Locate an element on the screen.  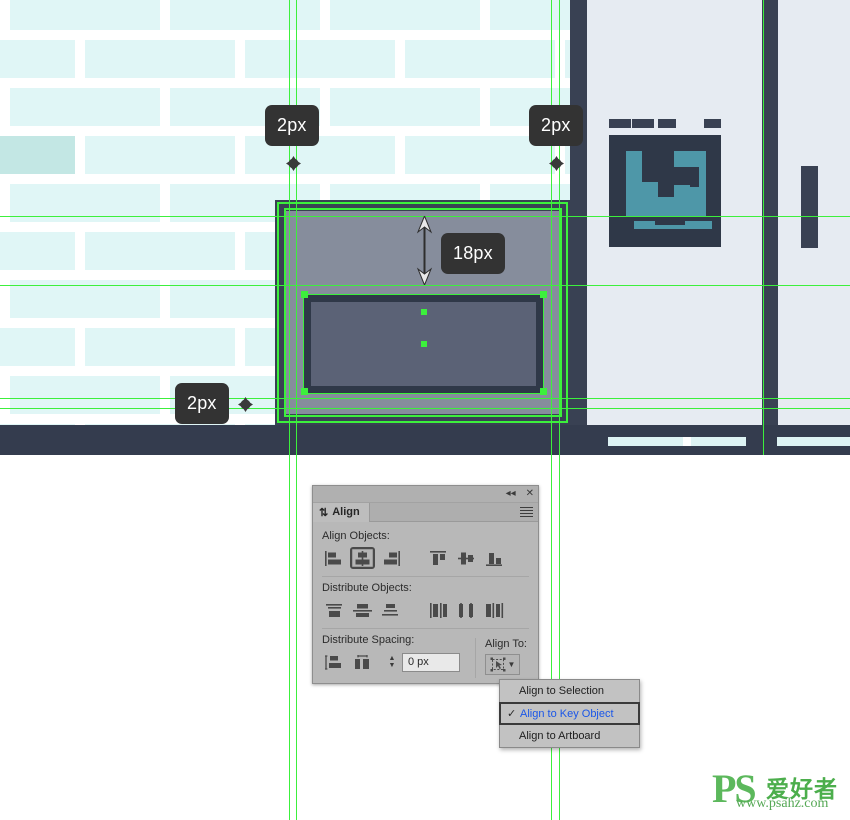
measure-arrow-left is located at coordinates (293, 163).